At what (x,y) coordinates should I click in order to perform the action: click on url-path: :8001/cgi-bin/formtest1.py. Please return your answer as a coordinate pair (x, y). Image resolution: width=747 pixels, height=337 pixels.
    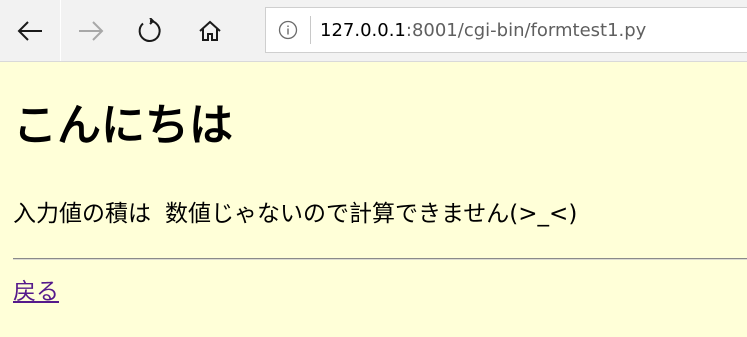
    Looking at the image, I should click on (526, 30).